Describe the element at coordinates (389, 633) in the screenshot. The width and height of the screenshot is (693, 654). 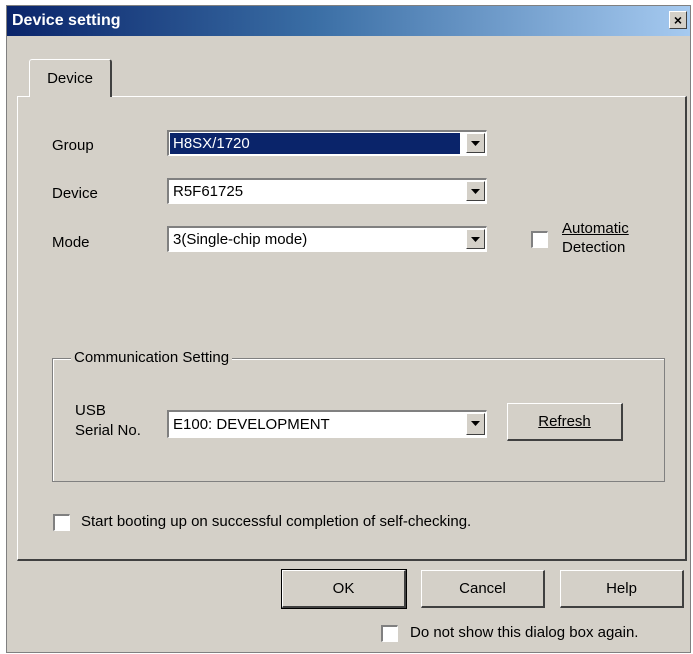
I see `dont-show-again-checkbox` at that location.